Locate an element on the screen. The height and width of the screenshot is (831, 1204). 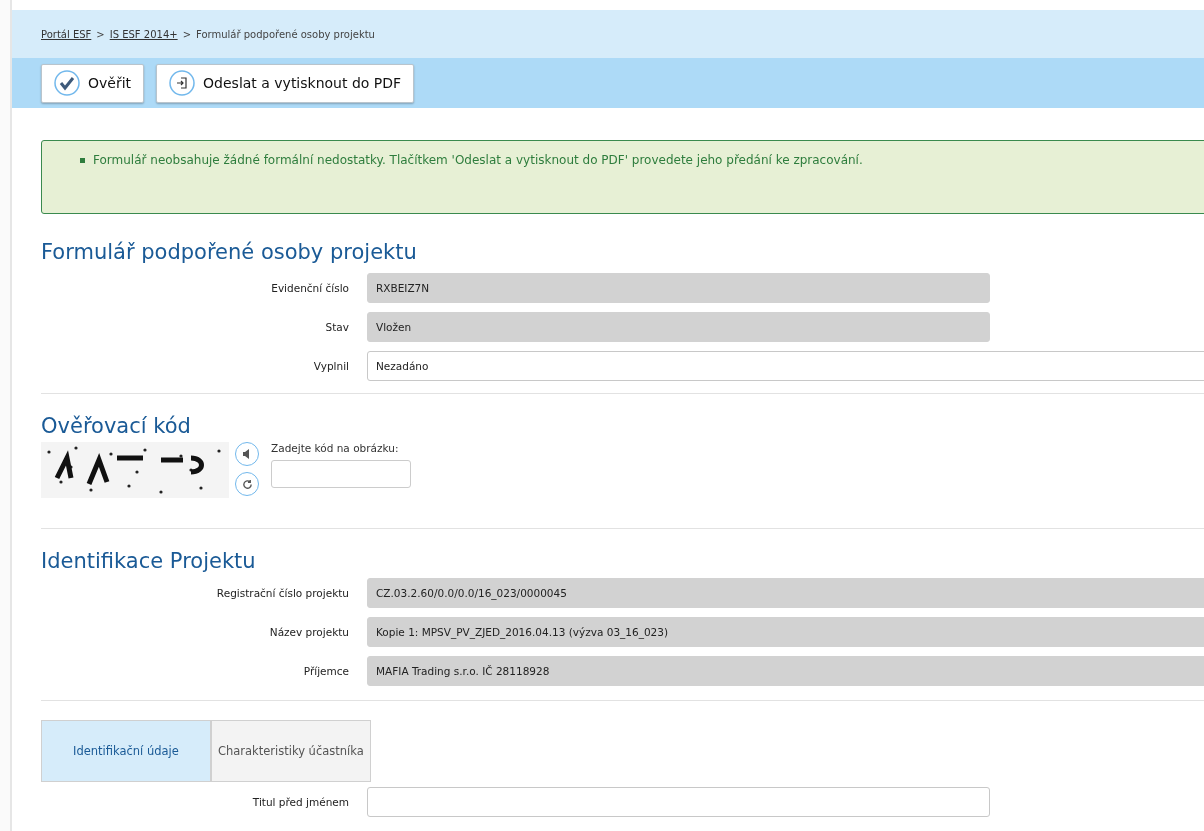
field-label: Registrační číslo projektu is located at coordinates (282, 592).